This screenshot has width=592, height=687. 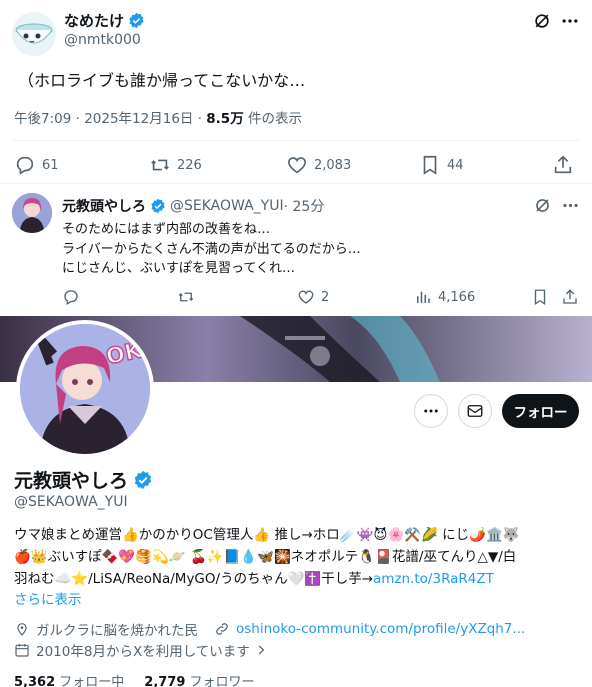 I want to click on bio-line: 羽ねむ☁️⭐/LiSA/ReoNa/MyGO/うのちゃん🤍✝️干し芋→, so click(x=194, y=579).